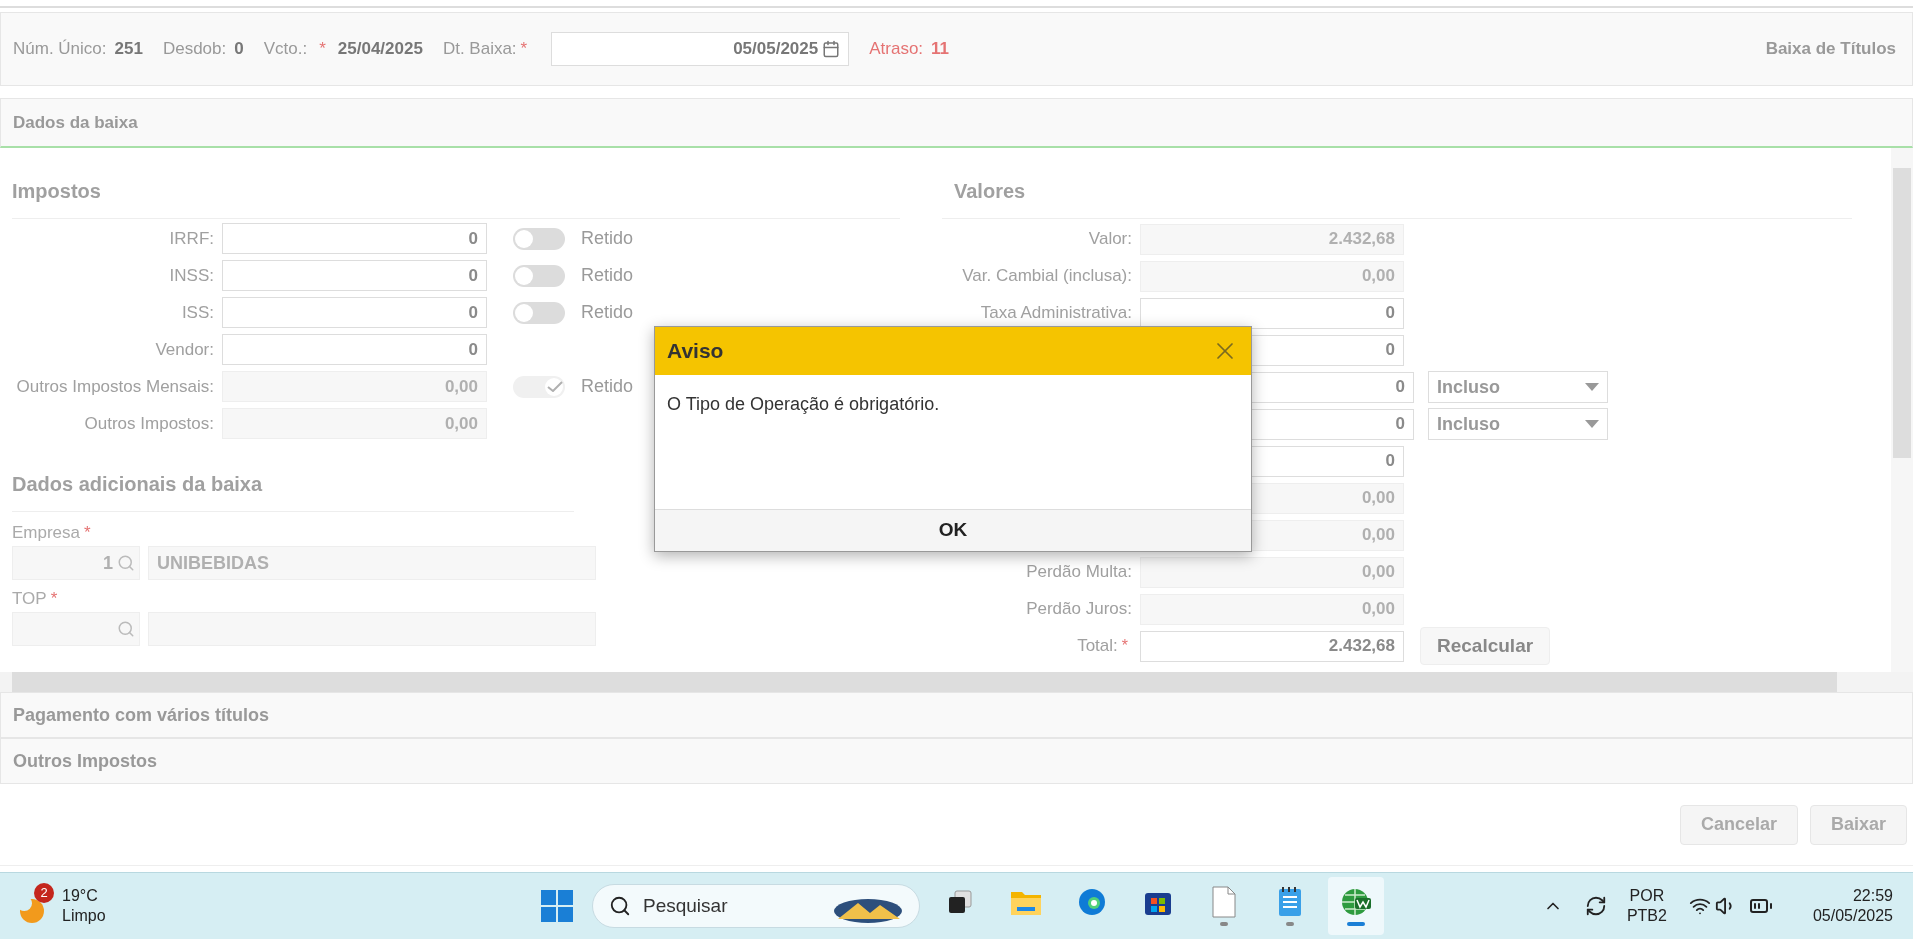 The height and width of the screenshot is (939, 1913). I want to click on collapsed-section: Outros Impostos, so click(956, 761).